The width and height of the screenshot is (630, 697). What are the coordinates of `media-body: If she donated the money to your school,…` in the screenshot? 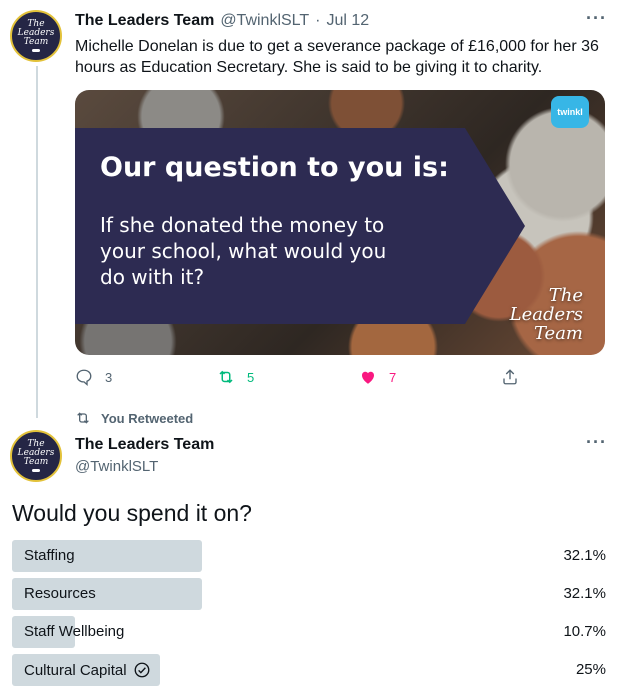 It's located at (243, 251).